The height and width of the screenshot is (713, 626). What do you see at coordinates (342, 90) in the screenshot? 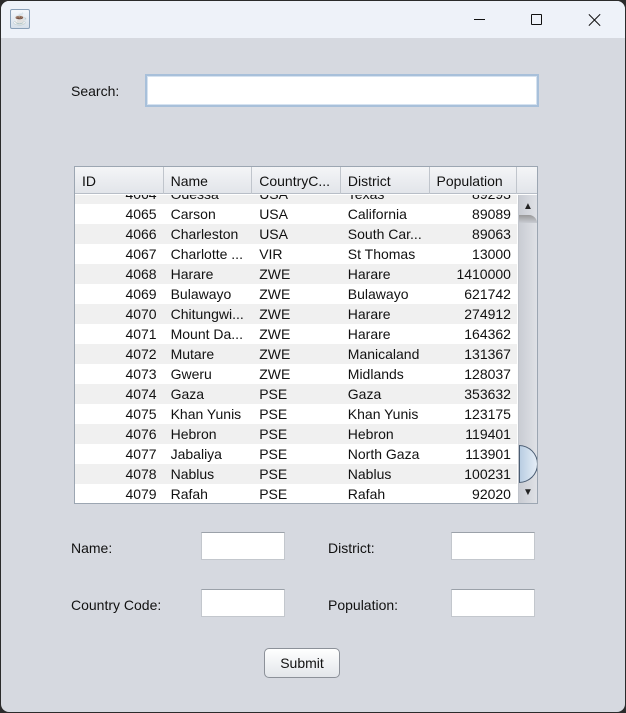
I see `search-input` at bounding box center [342, 90].